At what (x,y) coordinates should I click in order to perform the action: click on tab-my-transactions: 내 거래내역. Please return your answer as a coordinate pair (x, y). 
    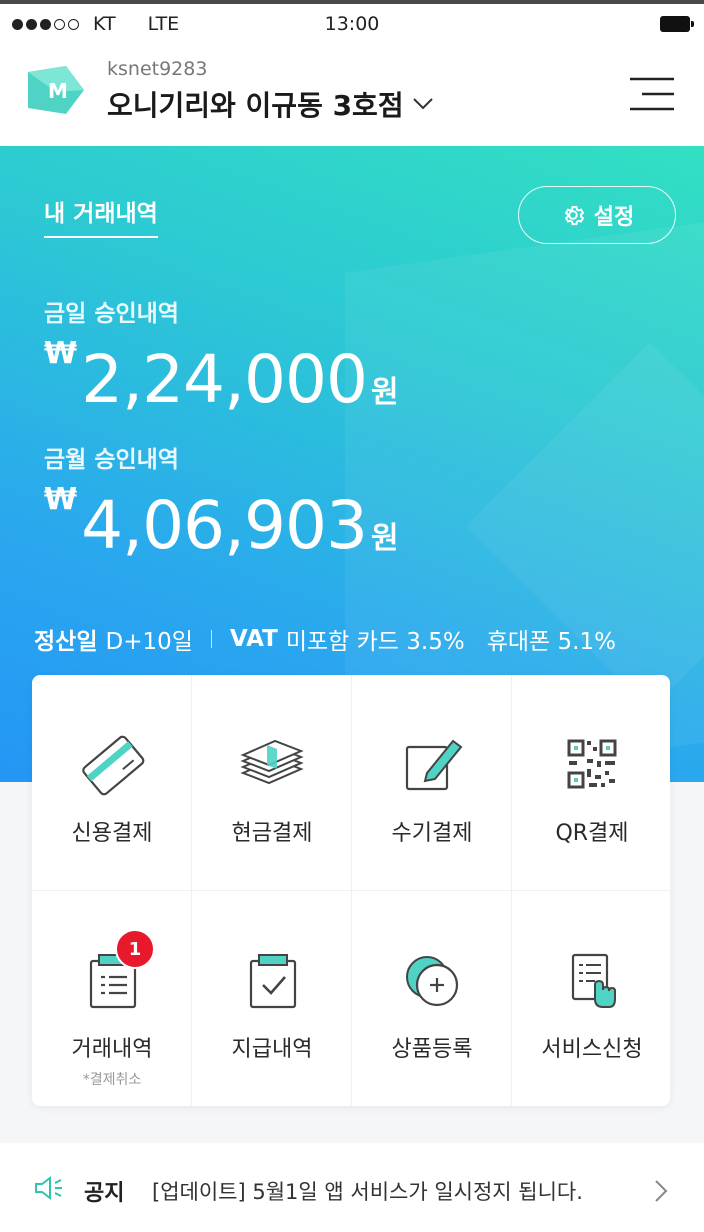
    Looking at the image, I should click on (101, 216).